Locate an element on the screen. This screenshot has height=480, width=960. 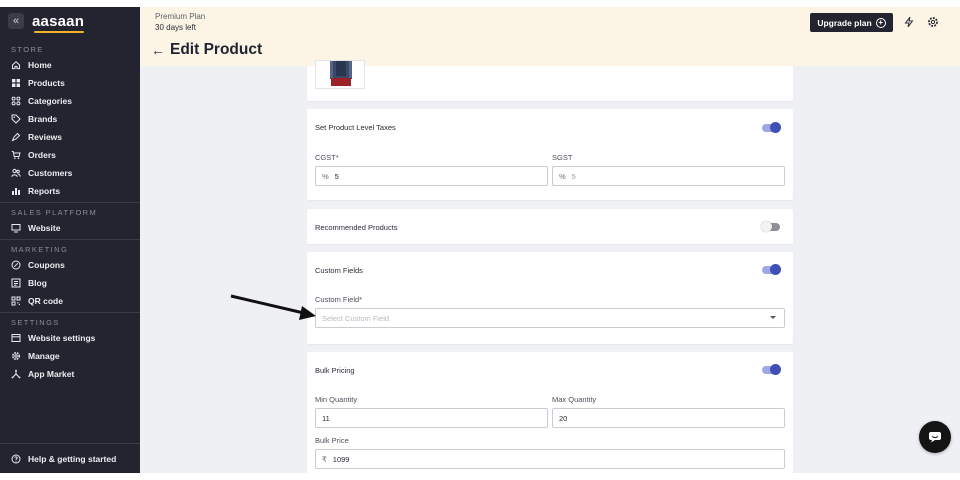
sgst-label: SGST is located at coordinates (562, 157).